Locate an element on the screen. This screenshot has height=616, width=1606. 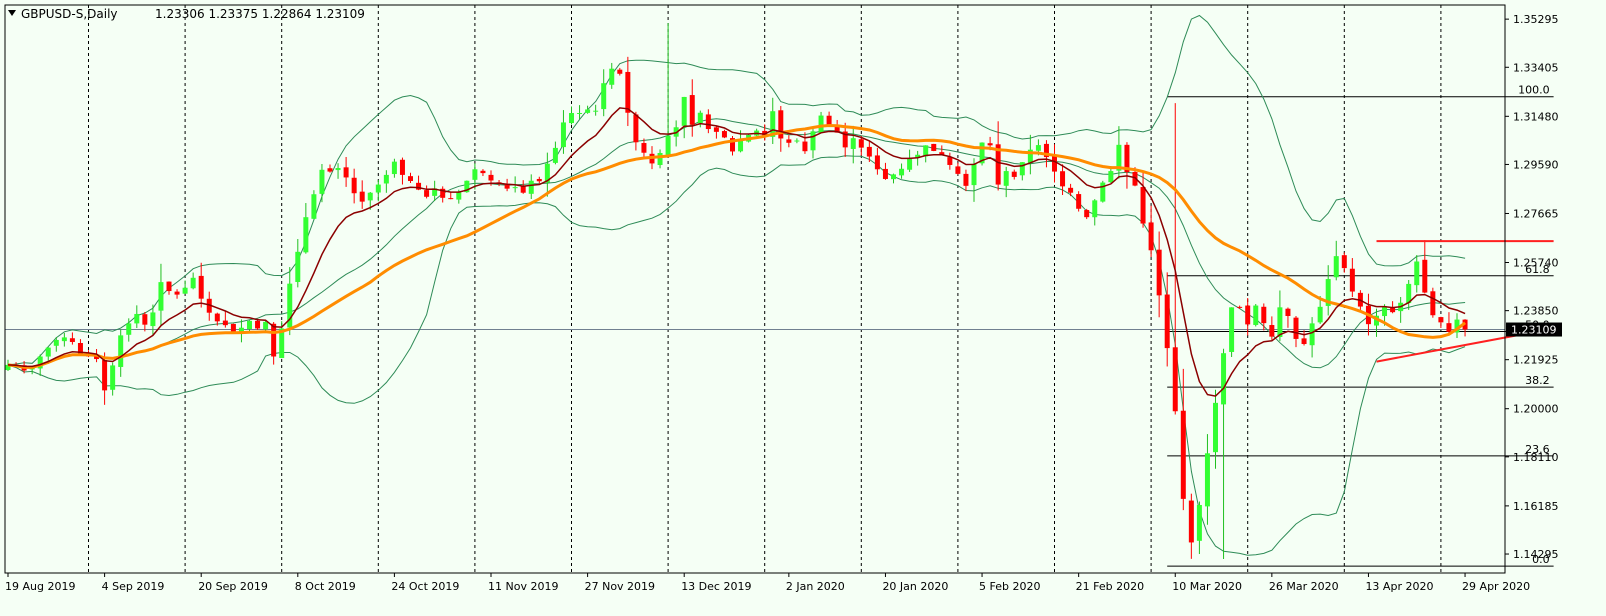
x-tick-label: 2 Jan 2020 is located at coordinates (815, 586).